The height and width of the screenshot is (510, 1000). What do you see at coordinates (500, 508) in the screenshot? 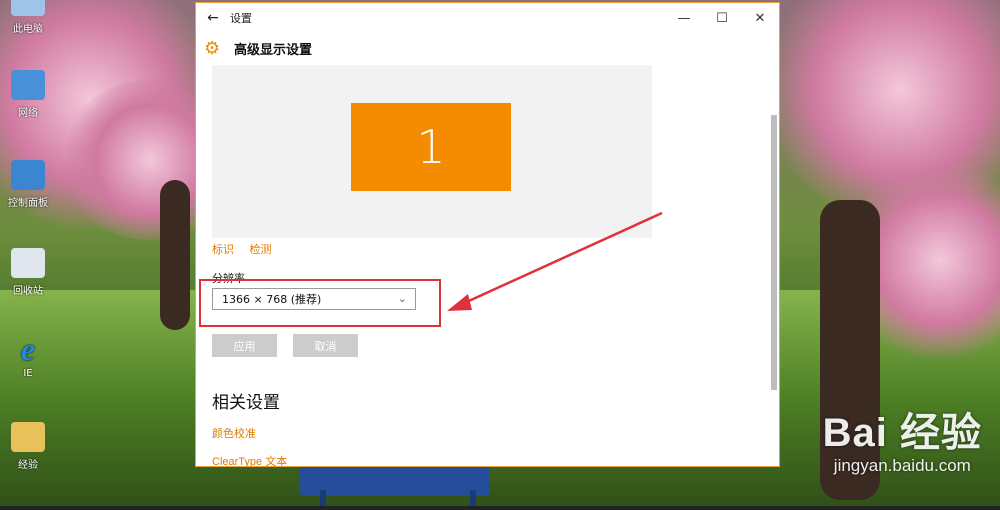
I see `taskbar` at bounding box center [500, 508].